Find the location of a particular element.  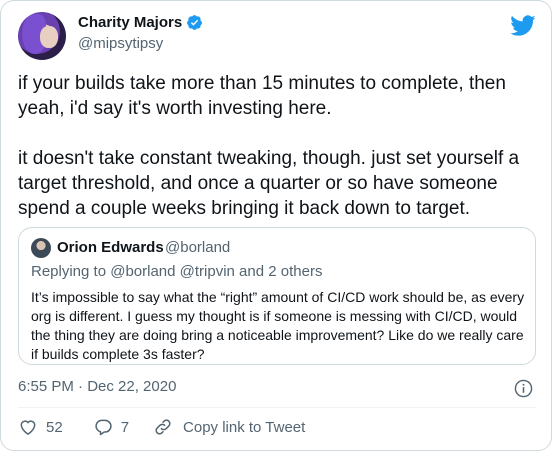

author-name: Charity Majors is located at coordinates (130, 22).